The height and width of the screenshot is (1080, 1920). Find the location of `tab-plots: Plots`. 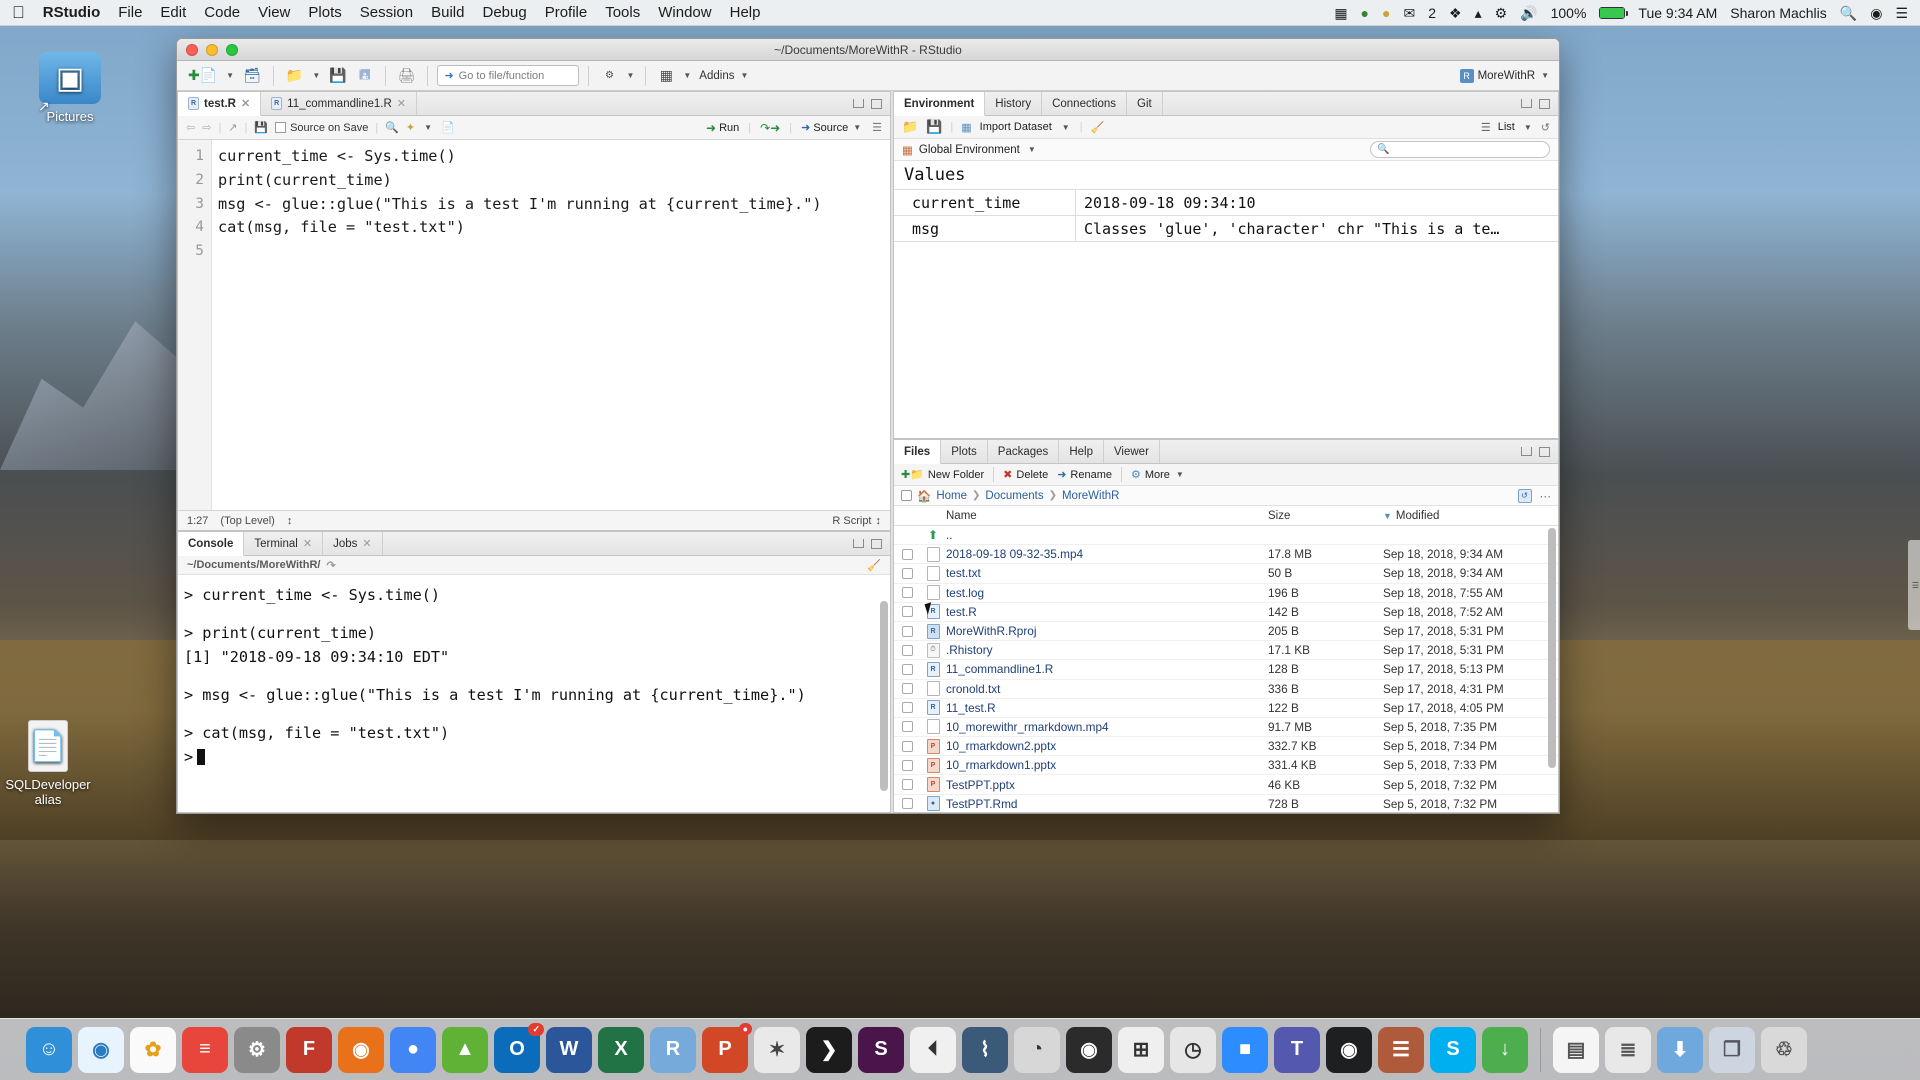

tab-plots: Plots is located at coordinates (964, 451).